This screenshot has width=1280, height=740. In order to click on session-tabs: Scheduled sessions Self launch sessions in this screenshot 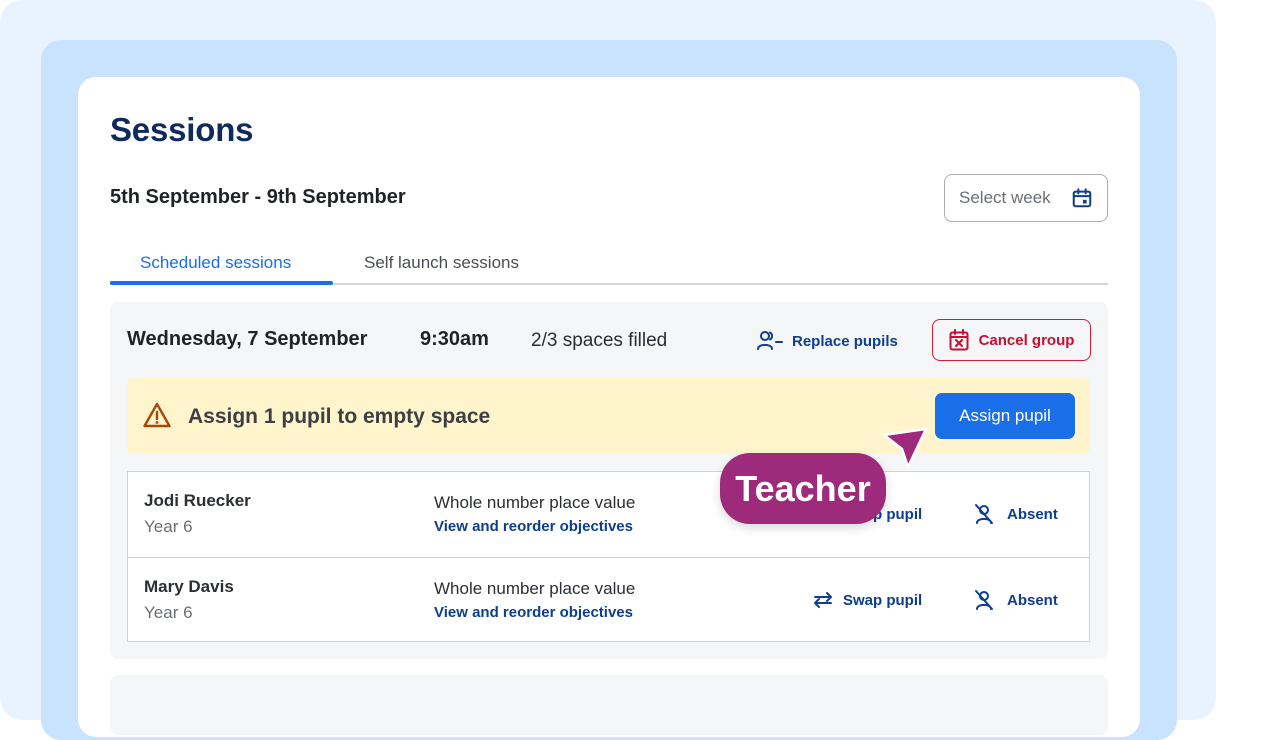, I will do `click(609, 266)`.